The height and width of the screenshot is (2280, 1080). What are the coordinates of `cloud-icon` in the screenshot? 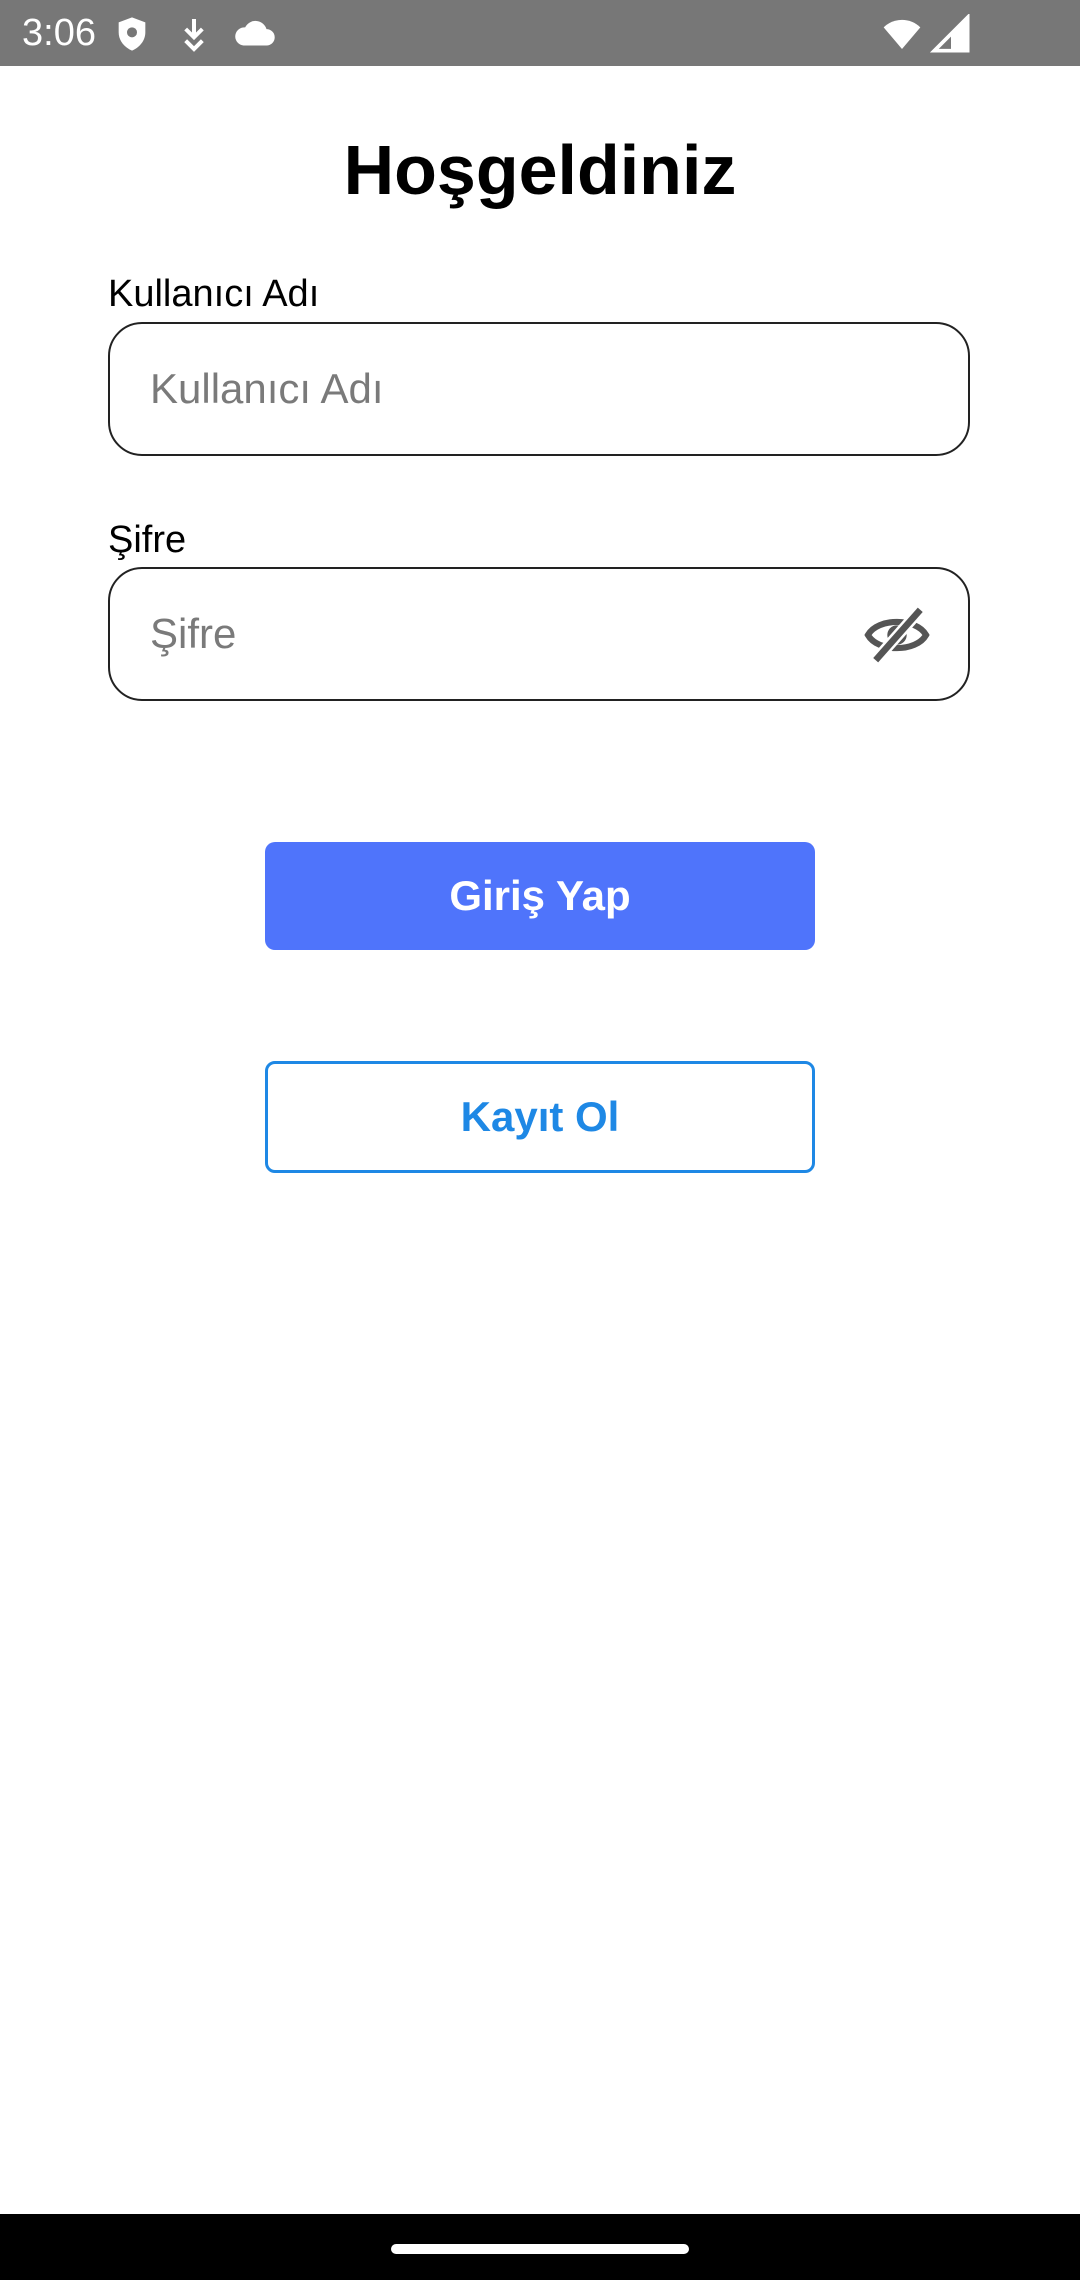 It's located at (255, 34).